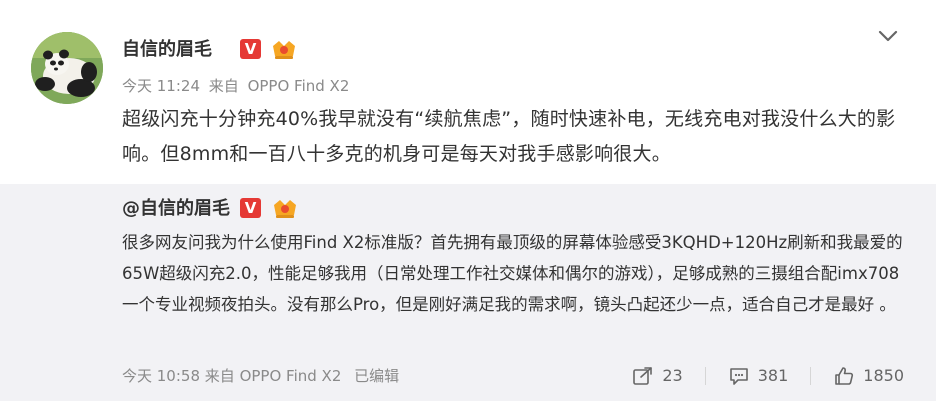 The width and height of the screenshot is (936, 401). Describe the element at coordinates (377, 376) in the screenshot. I see `edited-label: 已编辑` at that location.